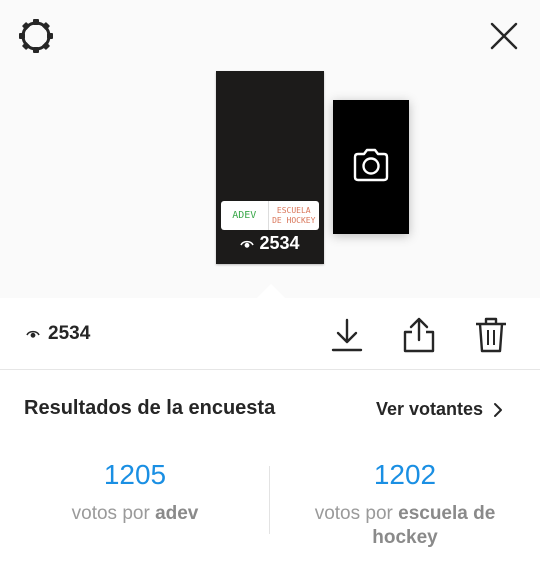 Image resolution: width=540 pixels, height=573 pixels. What do you see at coordinates (405, 526) in the screenshot?
I see `vote-label: votos por escuela de hockey` at bounding box center [405, 526].